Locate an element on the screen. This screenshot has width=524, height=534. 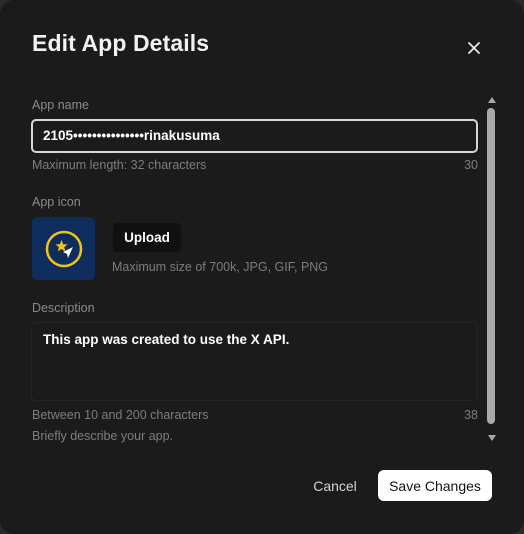
description-hint: Between 10 and 200 characters is located at coordinates (120, 415).